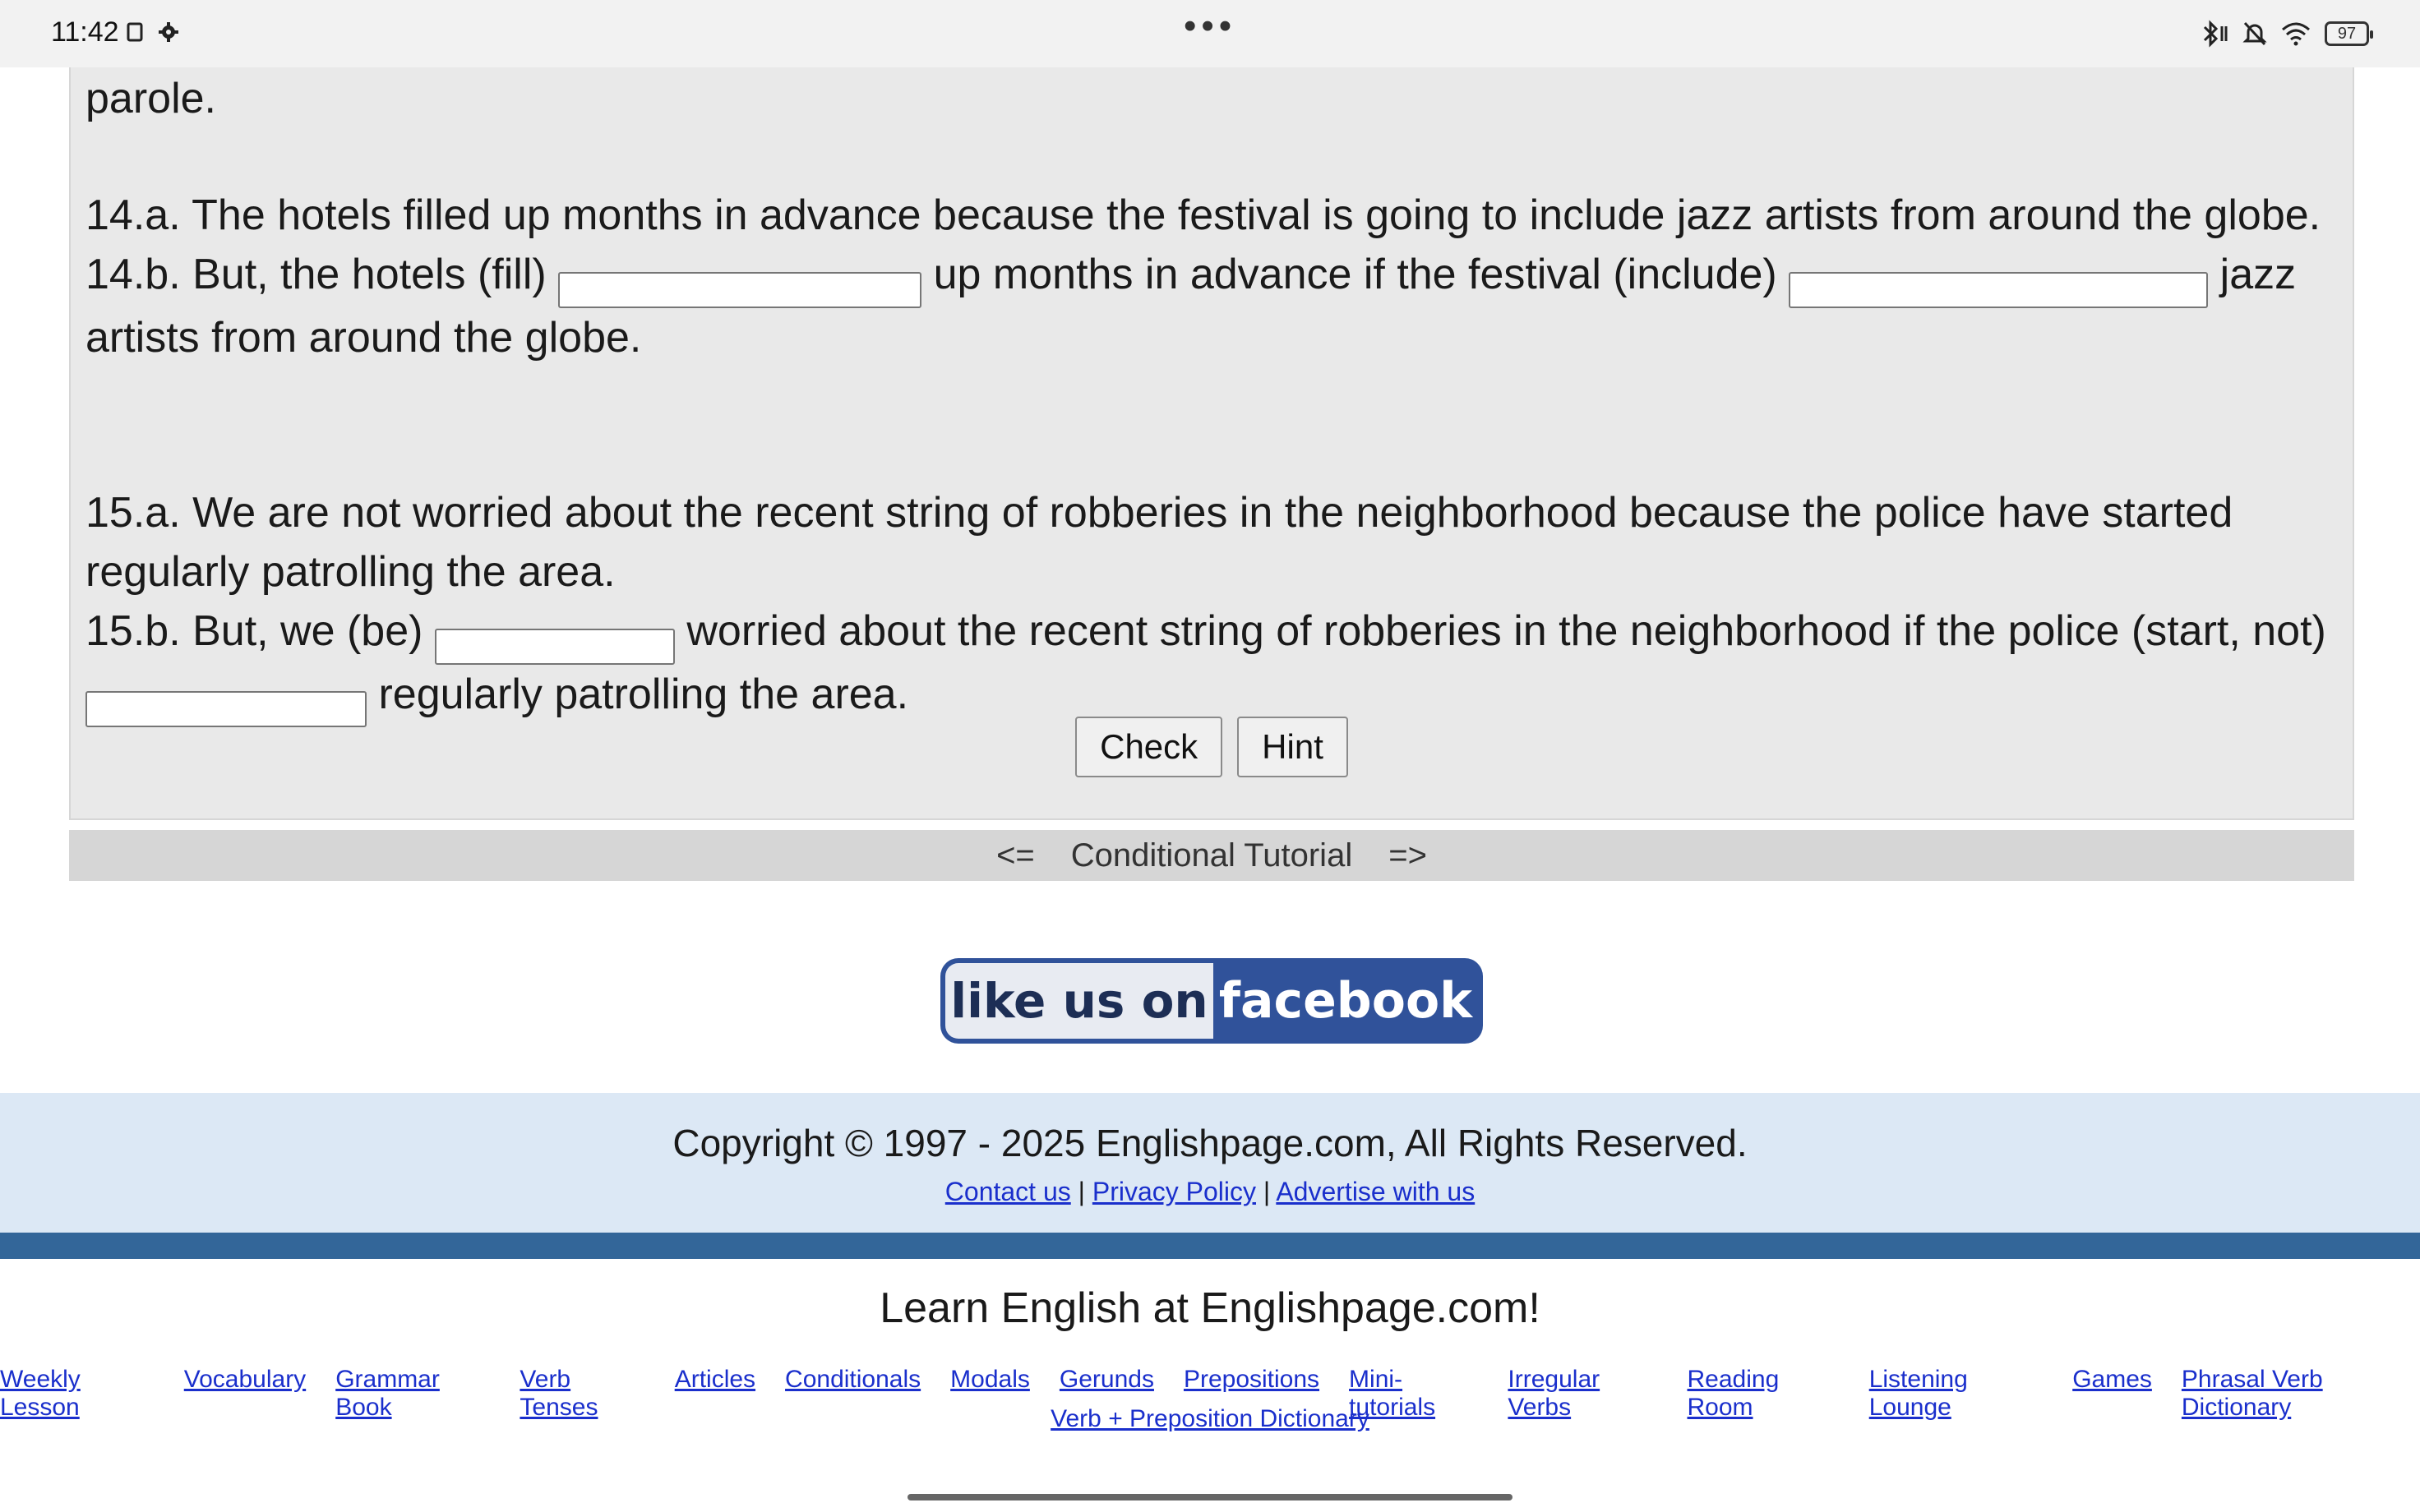 The width and height of the screenshot is (2420, 1512). I want to click on facebook-like-text: like us on, so click(1079, 1001).